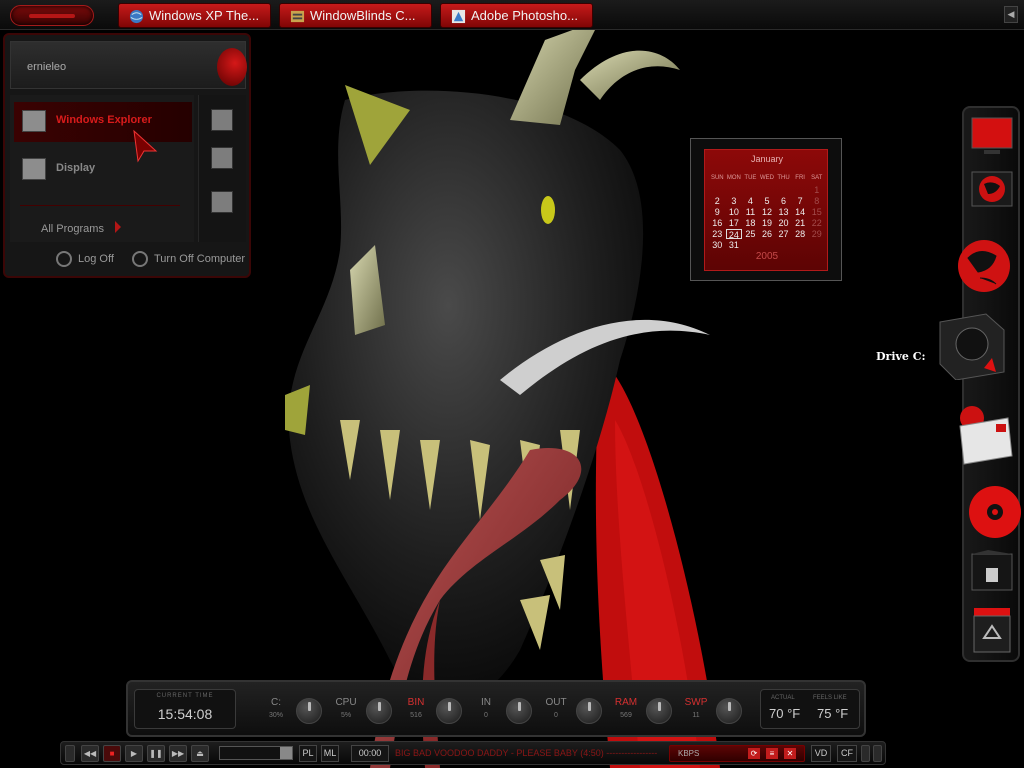 The height and width of the screenshot is (768, 1024). Describe the element at coordinates (816, 223) in the screenshot. I see `calendar-day: 22` at that location.